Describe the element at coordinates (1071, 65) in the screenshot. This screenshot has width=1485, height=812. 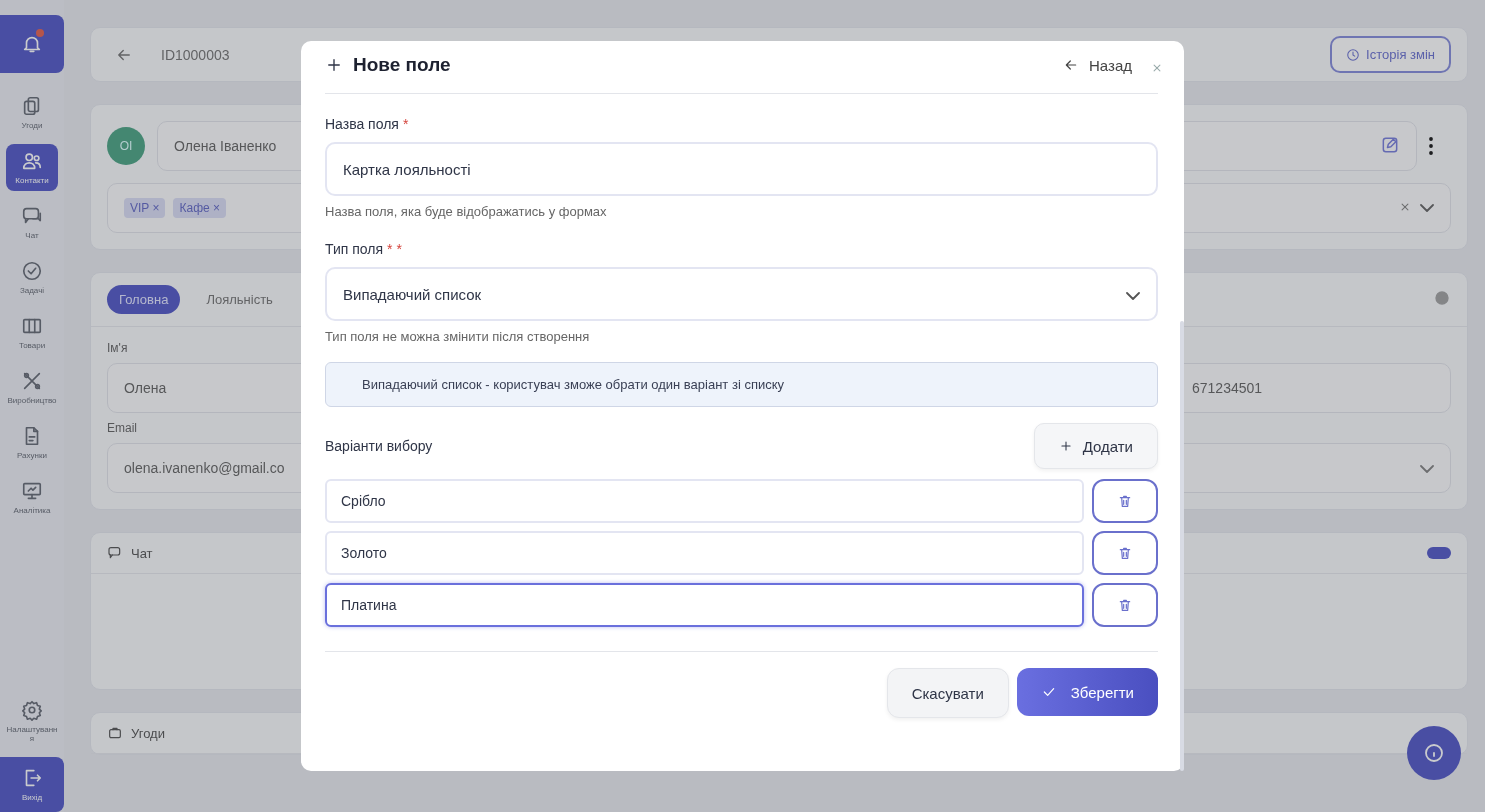
I see `back-arrow-icon` at that location.